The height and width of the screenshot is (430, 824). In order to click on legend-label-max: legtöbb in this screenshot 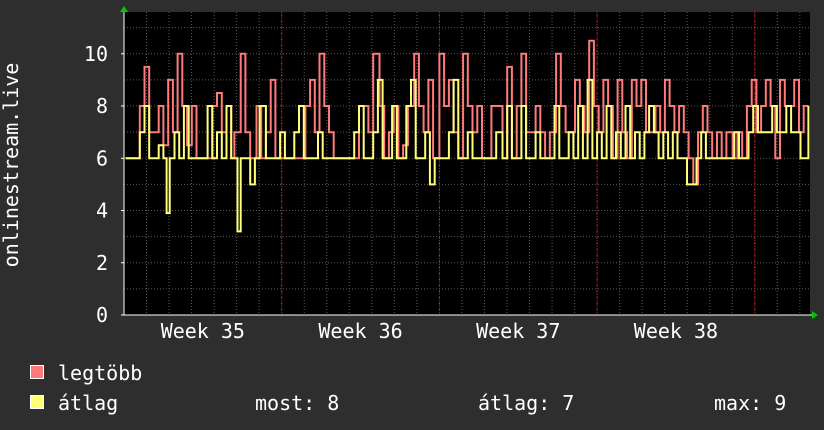, I will do `click(100, 373)`.